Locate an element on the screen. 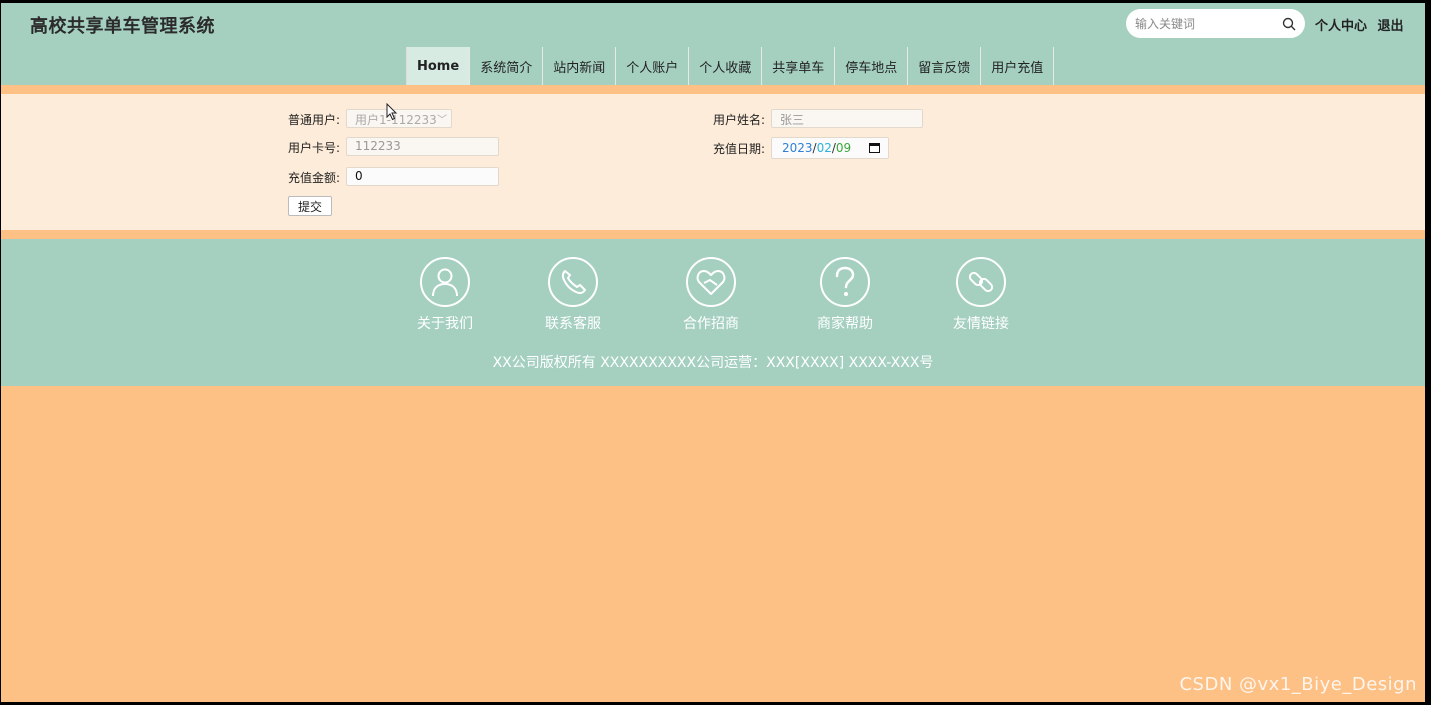  footer-about-label: 关于我们 is located at coordinates (445, 324).